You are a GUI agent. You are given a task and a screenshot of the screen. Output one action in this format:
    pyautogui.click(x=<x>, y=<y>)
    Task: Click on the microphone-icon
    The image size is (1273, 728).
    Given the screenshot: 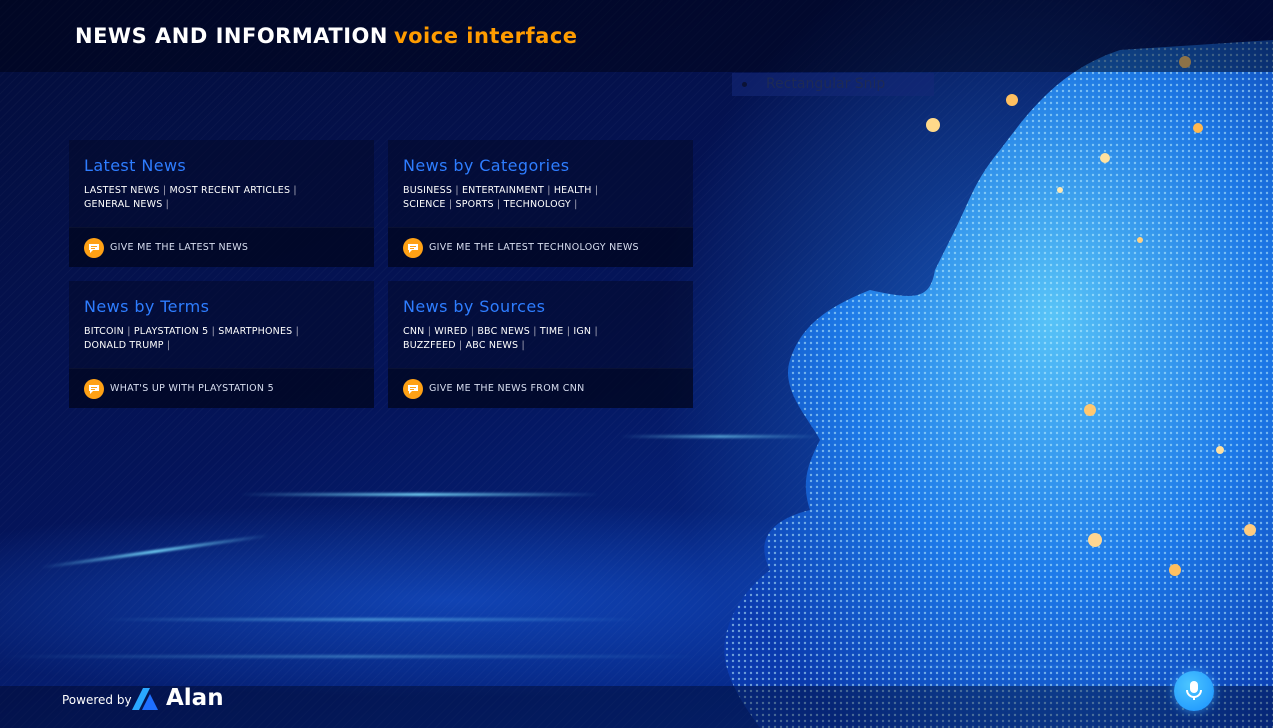 What is the action you would take?
    pyautogui.click(x=1194, y=690)
    